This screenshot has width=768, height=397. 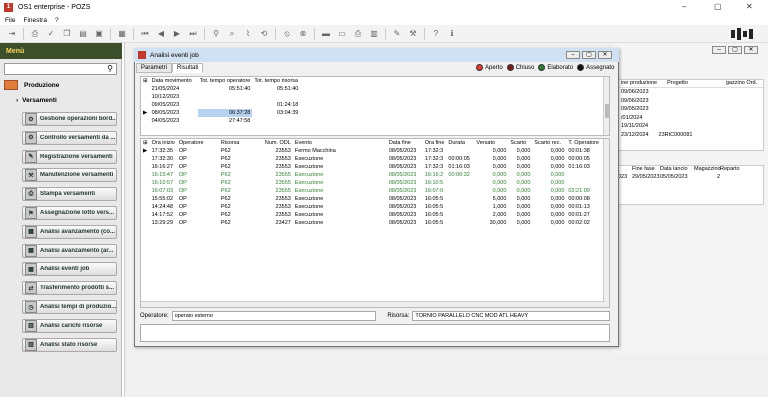 What do you see at coordinates (718, 6) in the screenshot?
I see `maximize-icon: ▢` at bounding box center [718, 6].